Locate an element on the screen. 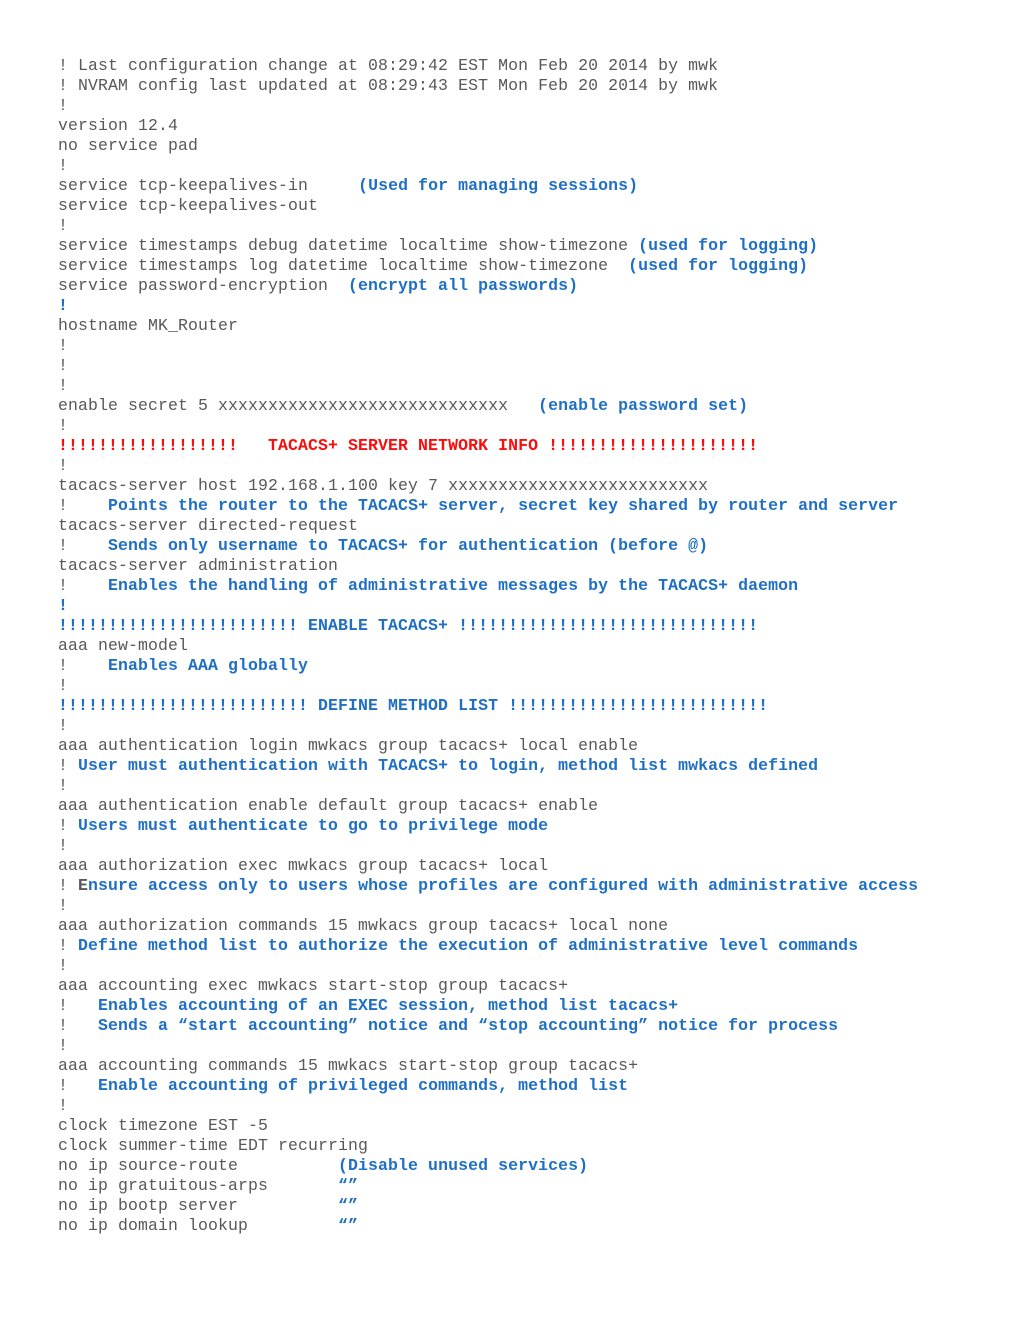 This screenshot has height=1320, width=1020. config-line: no ip gratuitous-arps “” is located at coordinates (533, 1186).